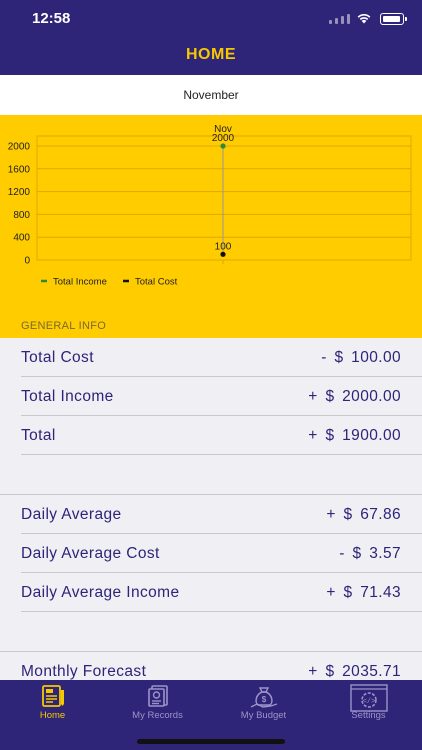 The height and width of the screenshot is (750, 422). What do you see at coordinates (339, 19) in the screenshot?
I see `cellular-signal-icon` at bounding box center [339, 19].